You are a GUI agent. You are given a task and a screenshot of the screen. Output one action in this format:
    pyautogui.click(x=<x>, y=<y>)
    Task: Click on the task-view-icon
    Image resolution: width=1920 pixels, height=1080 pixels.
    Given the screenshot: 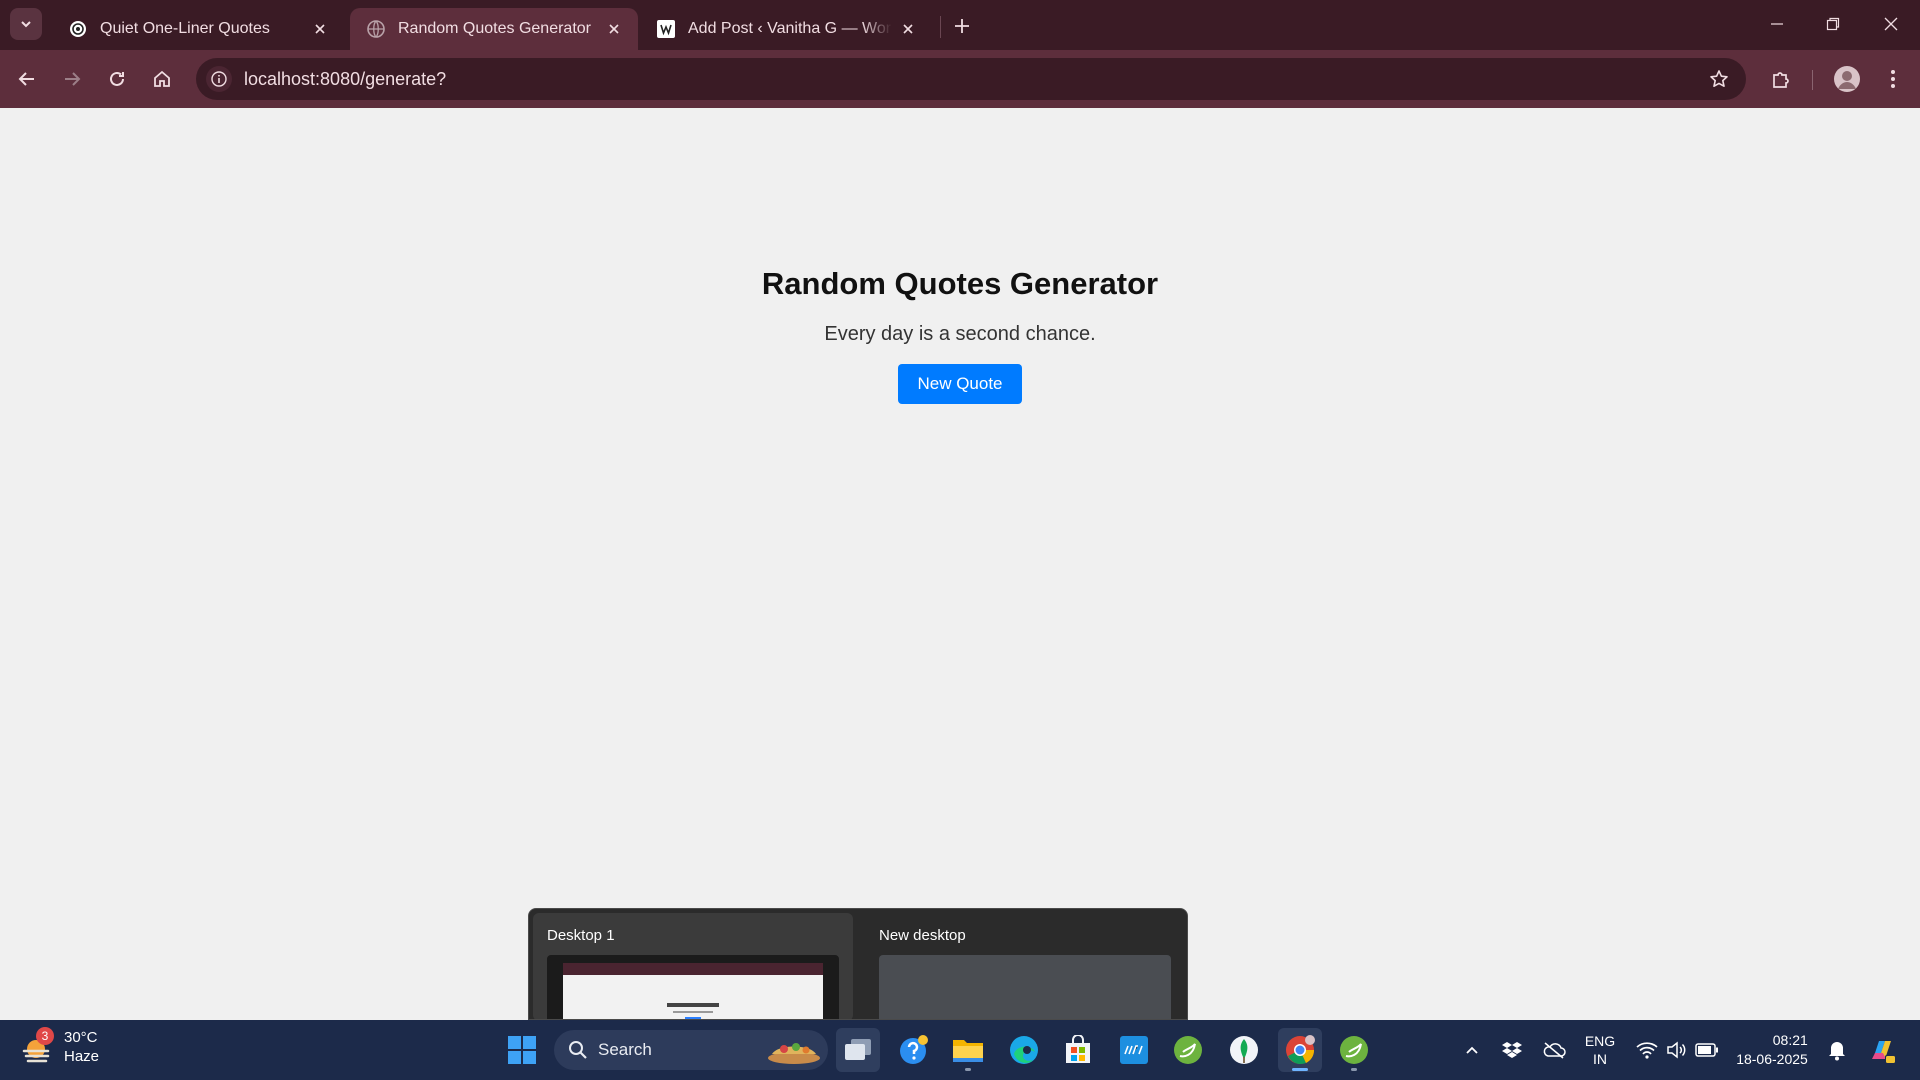 What is the action you would take?
    pyautogui.click(x=858, y=1049)
    